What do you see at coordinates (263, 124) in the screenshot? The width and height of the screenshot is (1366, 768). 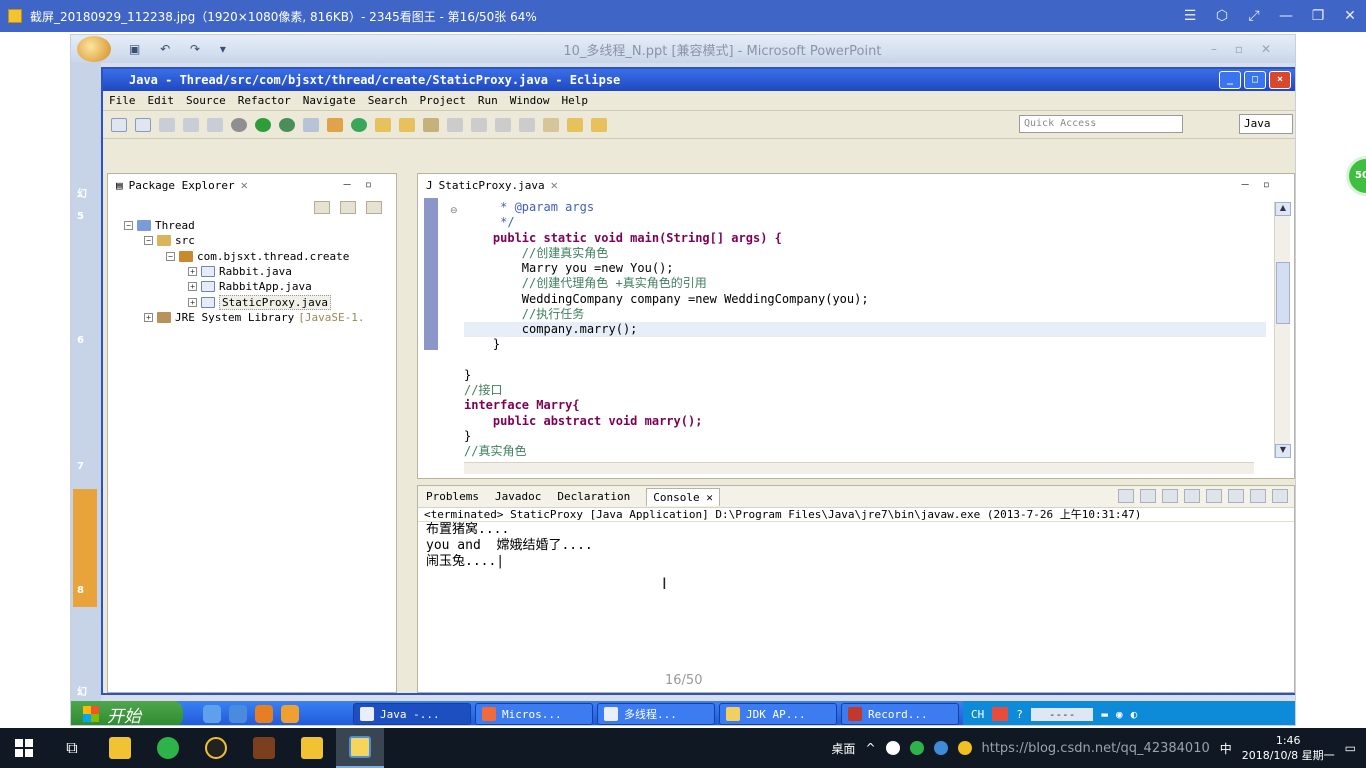 I see `run-icon` at bounding box center [263, 124].